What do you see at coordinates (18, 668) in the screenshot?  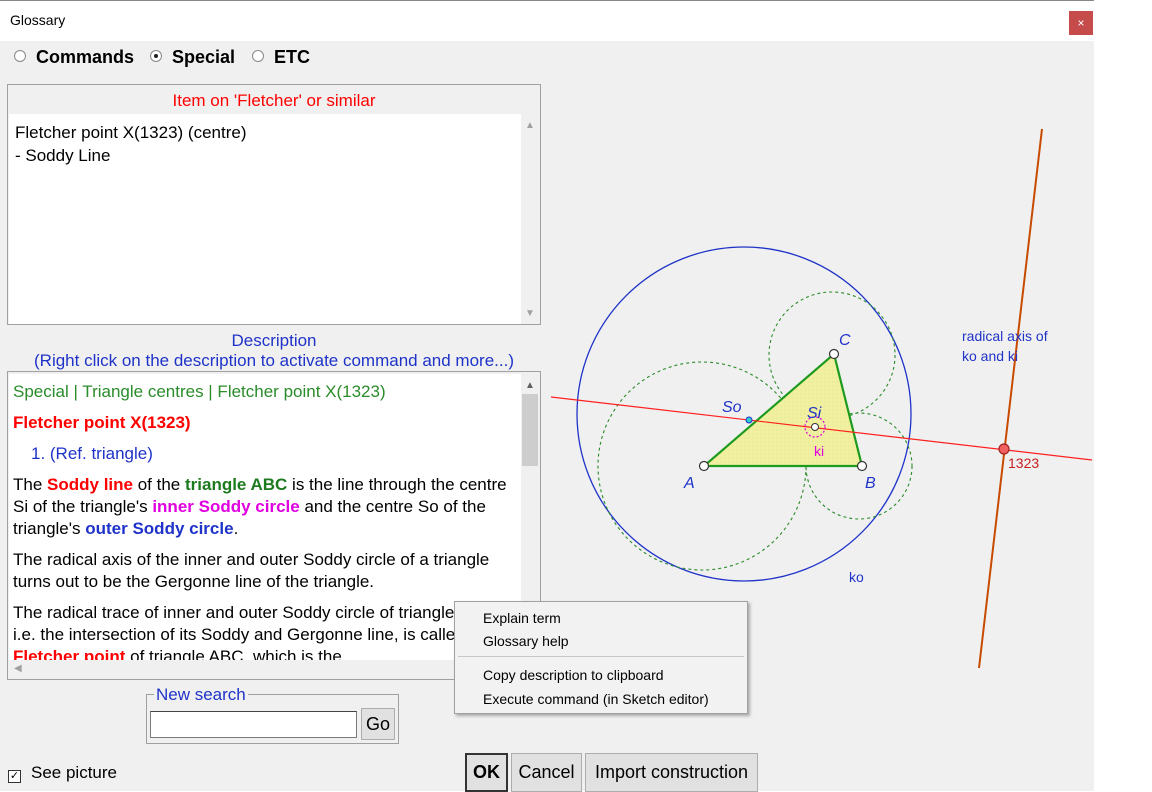 I see `scroll-left-icon: ◀` at bounding box center [18, 668].